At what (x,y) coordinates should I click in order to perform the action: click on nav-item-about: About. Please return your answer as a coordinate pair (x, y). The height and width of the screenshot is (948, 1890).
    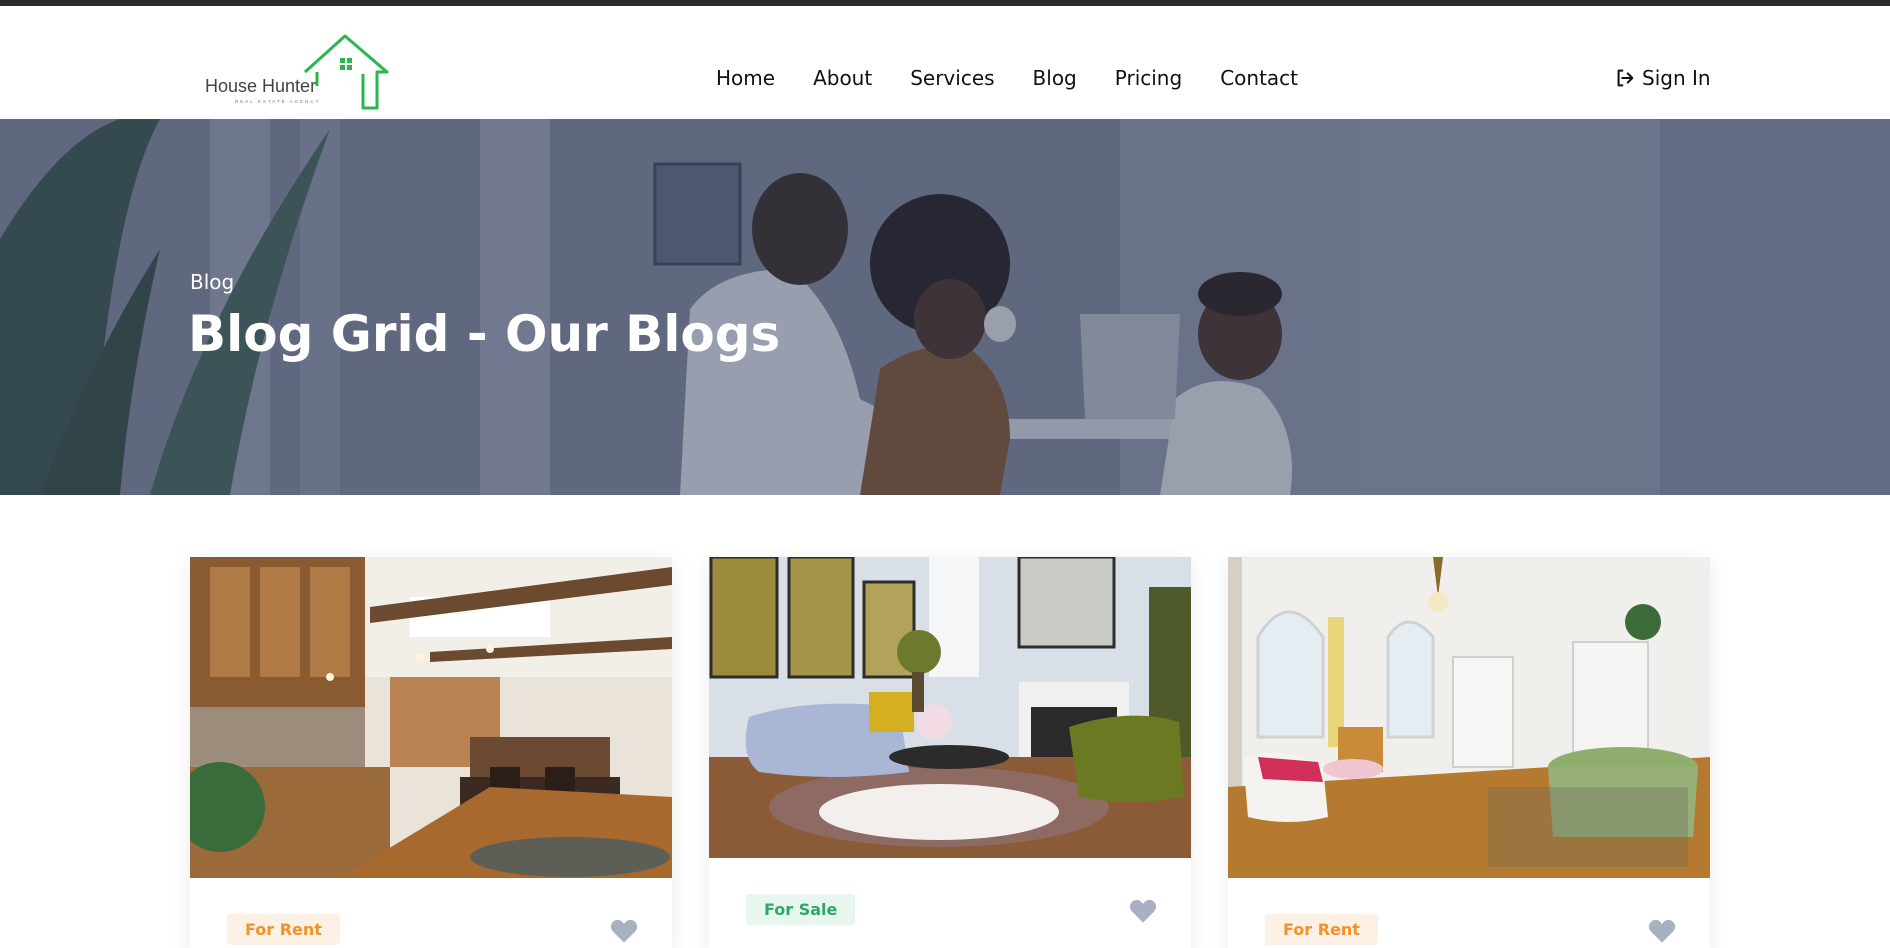
    Looking at the image, I should click on (842, 78).